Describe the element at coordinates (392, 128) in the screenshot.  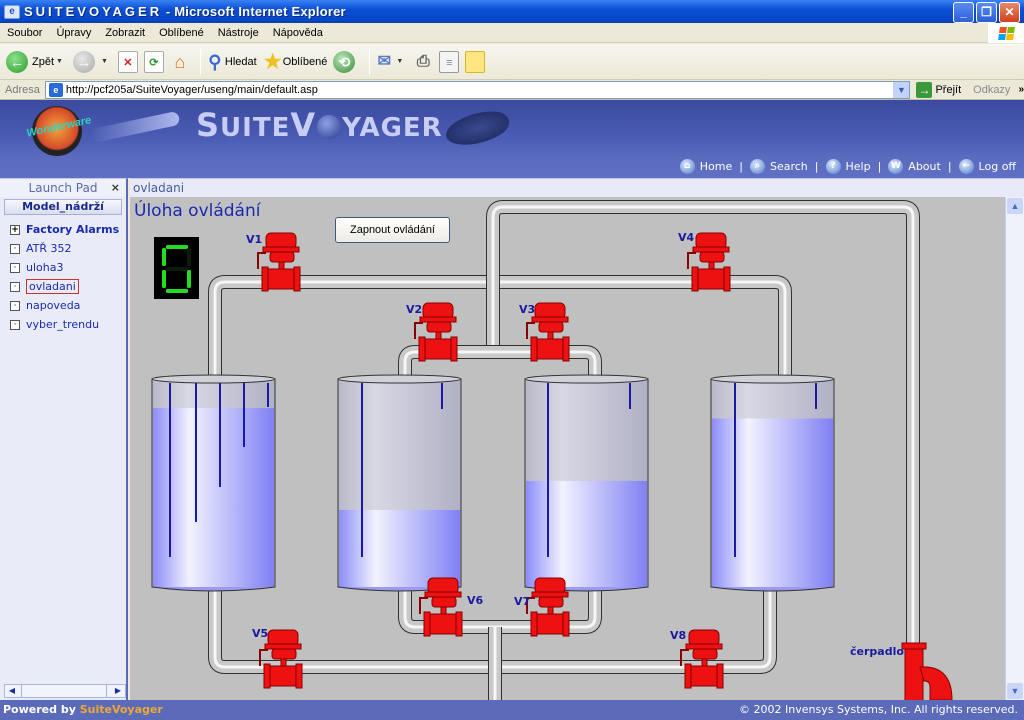
I see `brand-part: YAGER` at that location.